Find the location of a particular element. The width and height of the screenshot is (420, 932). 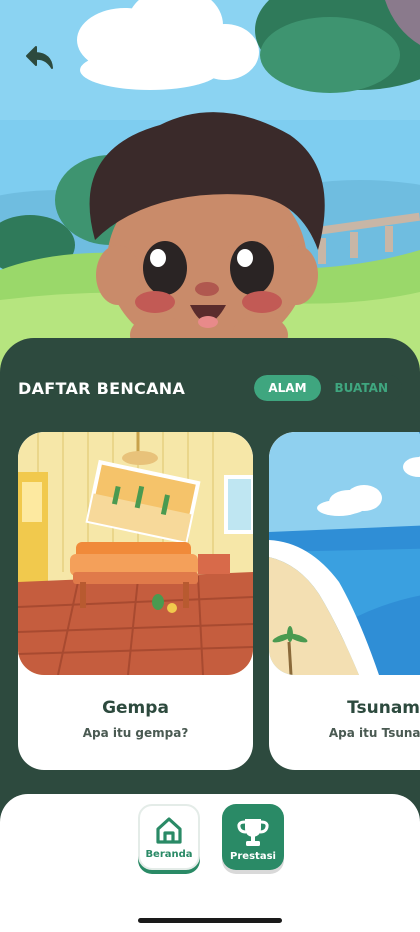

gempa-illustration is located at coordinates (135, 553).